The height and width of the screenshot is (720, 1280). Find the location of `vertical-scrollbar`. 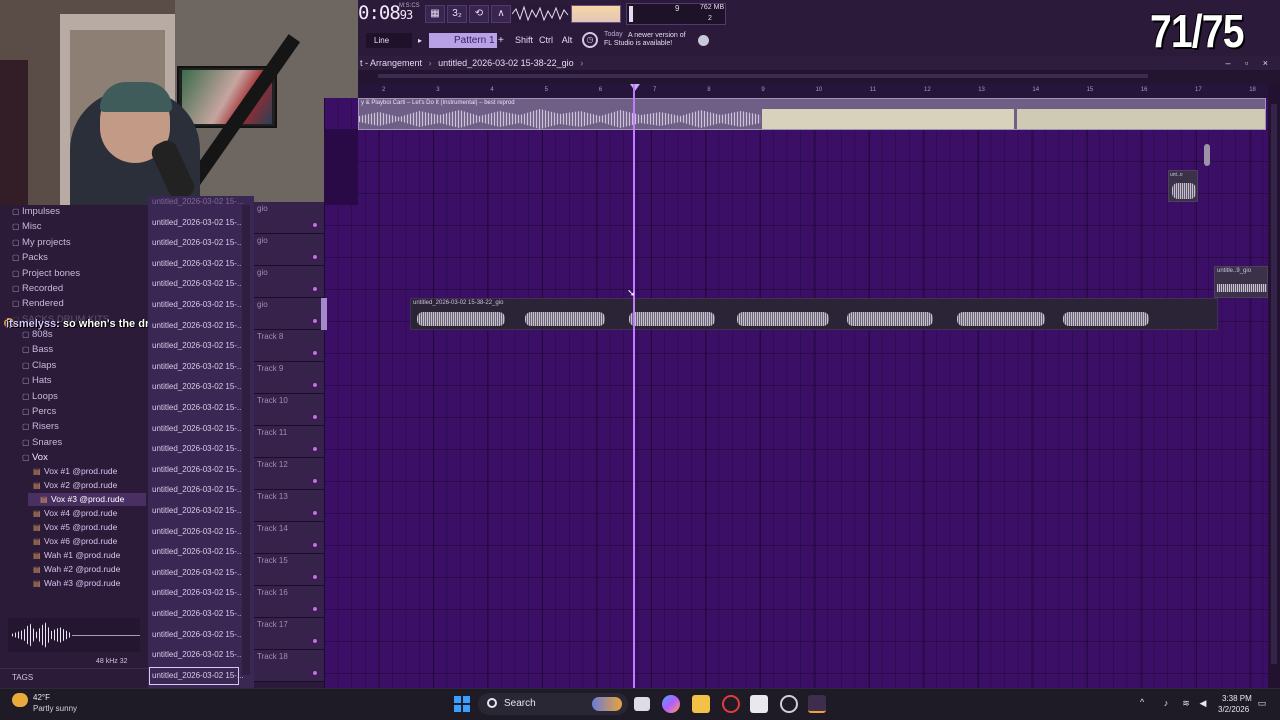

vertical-scrollbar is located at coordinates (1274, 386).